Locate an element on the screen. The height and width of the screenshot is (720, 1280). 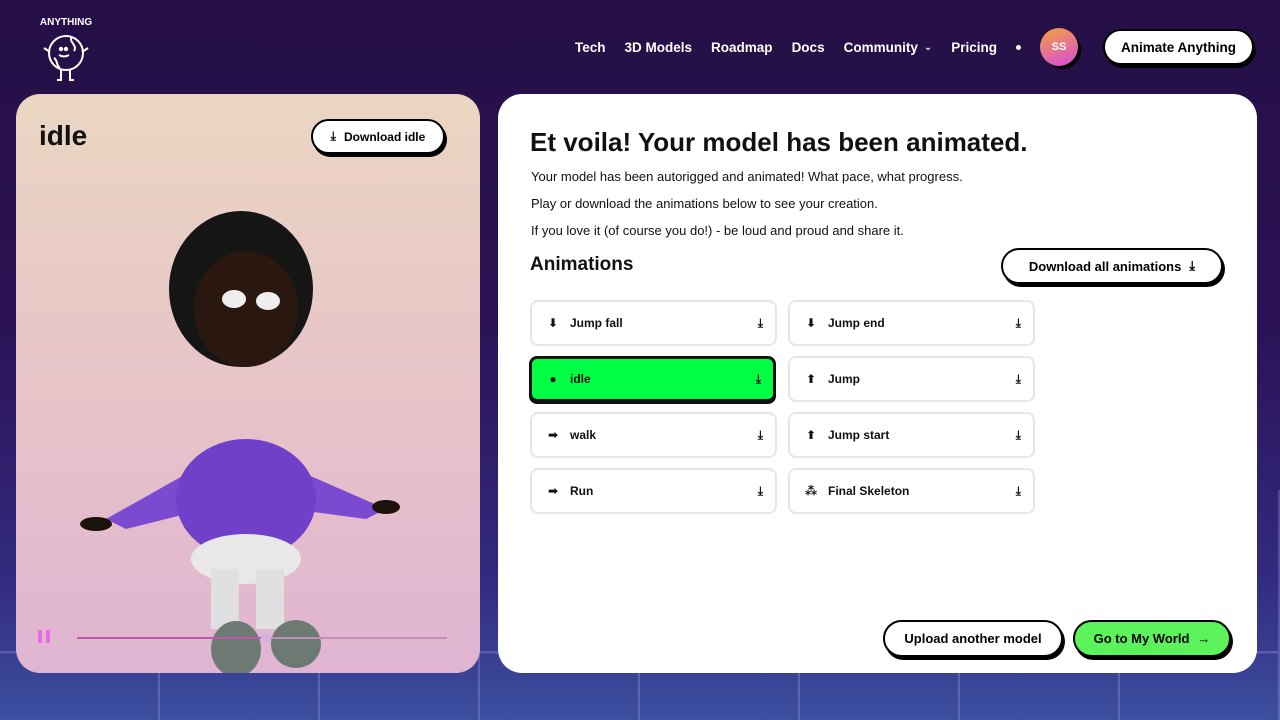
animation-tile: ➡ walk ⤓ is located at coordinates (653, 435).